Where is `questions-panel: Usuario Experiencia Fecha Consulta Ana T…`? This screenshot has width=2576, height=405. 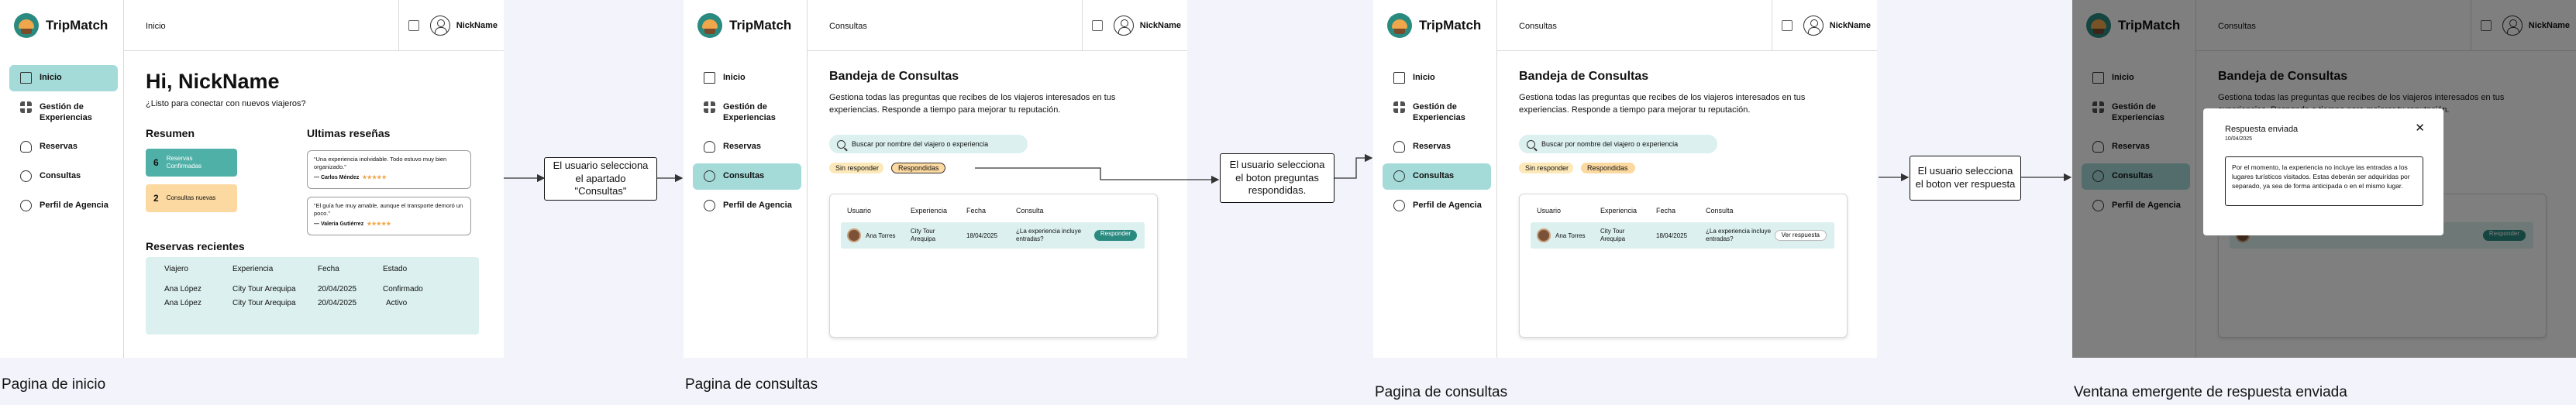
questions-panel: Usuario Experiencia Fecha Consulta Ana T… is located at coordinates (1683, 266).